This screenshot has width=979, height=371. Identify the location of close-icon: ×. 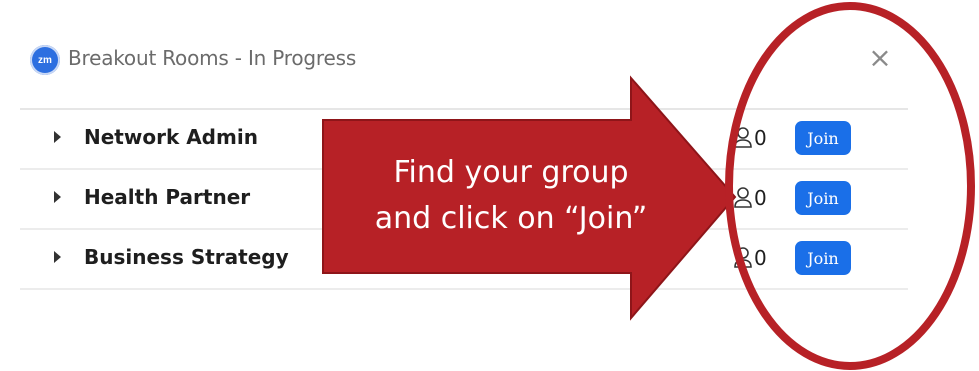
(880, 58).